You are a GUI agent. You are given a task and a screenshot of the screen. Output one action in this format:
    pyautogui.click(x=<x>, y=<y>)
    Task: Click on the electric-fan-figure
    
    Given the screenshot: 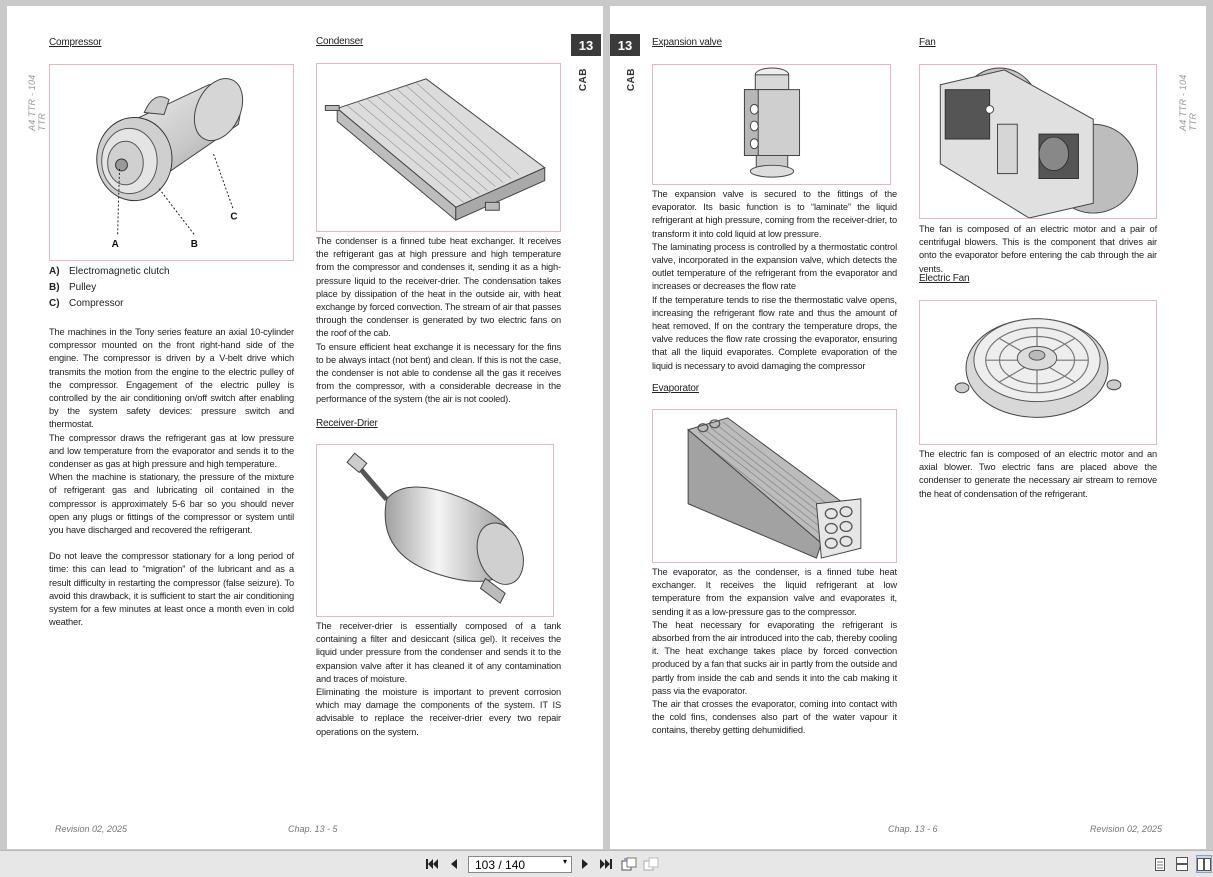 What is the action you would take?
    pyautogui.click(x=1038, y=372)
    